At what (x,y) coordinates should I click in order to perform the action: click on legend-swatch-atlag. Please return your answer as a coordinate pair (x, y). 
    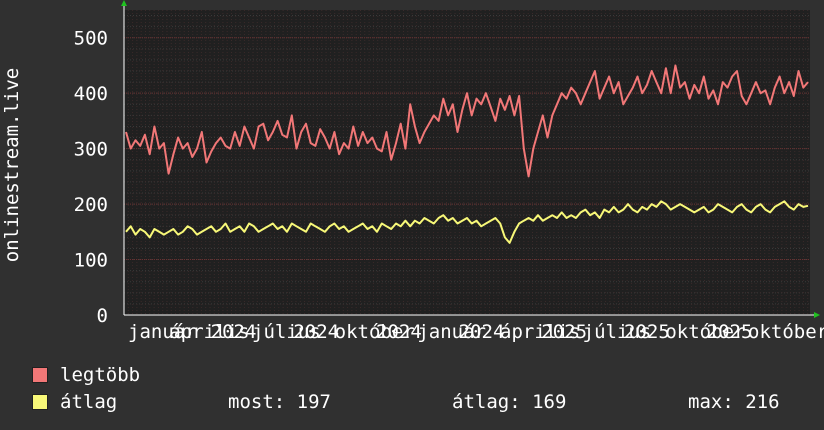
    Looking at the image, I should click on (40, 402).